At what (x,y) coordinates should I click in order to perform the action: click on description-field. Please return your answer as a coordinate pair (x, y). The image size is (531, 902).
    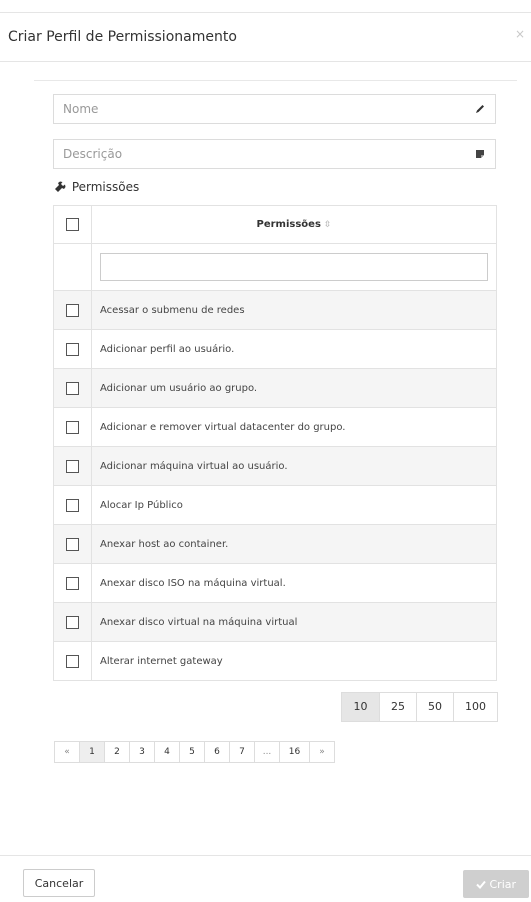
    Looking at the image, I should click on (274, 154).